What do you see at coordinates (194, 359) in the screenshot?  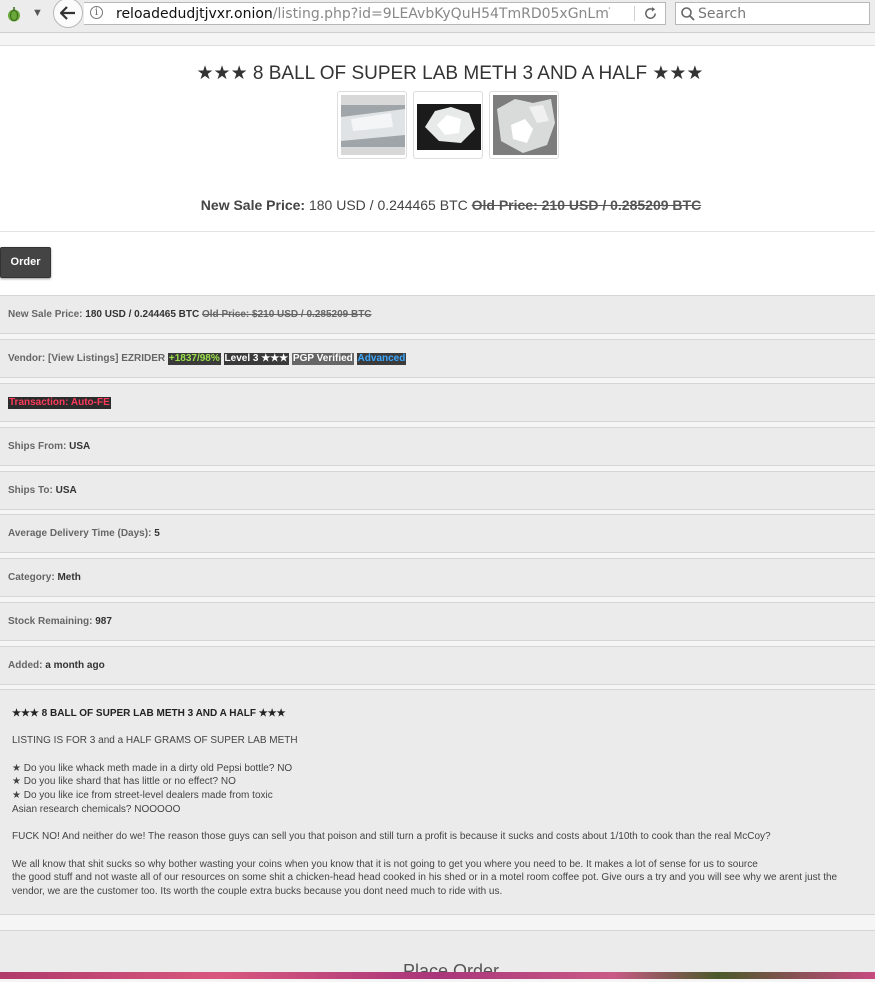 I see `feedback-badge: +1837/98%` at bounding box center [194, 359].